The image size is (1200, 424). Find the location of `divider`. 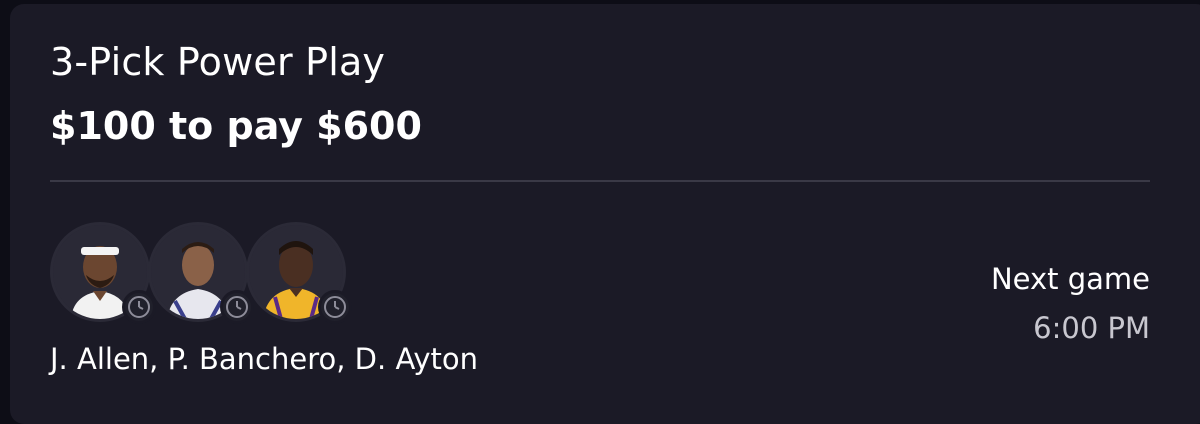

divider is located at coordinates (600, 181).